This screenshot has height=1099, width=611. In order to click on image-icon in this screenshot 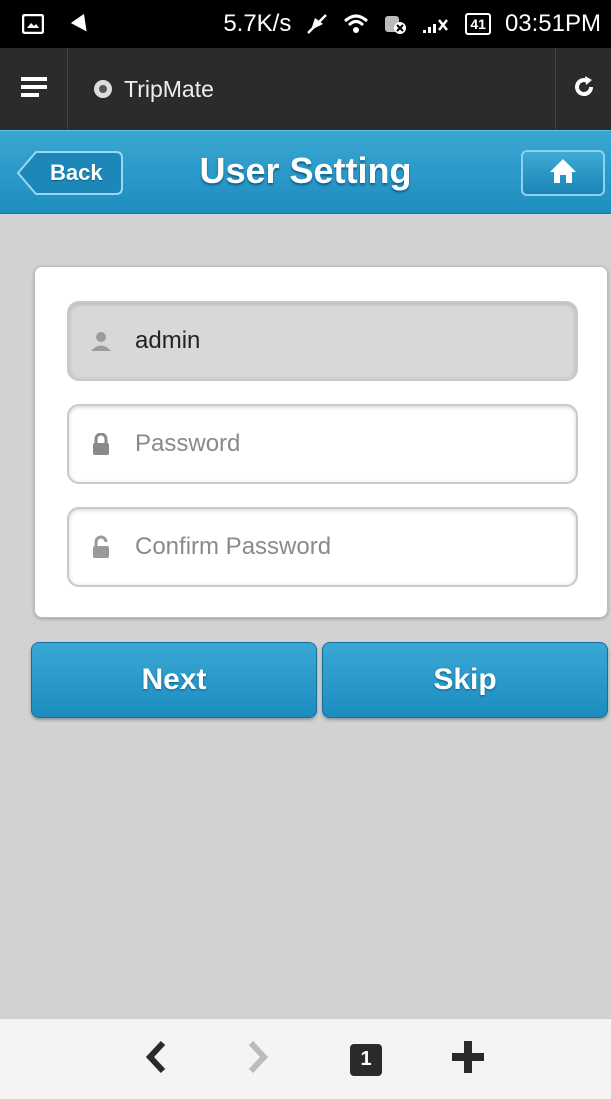, I will do `click(33, 24)`.